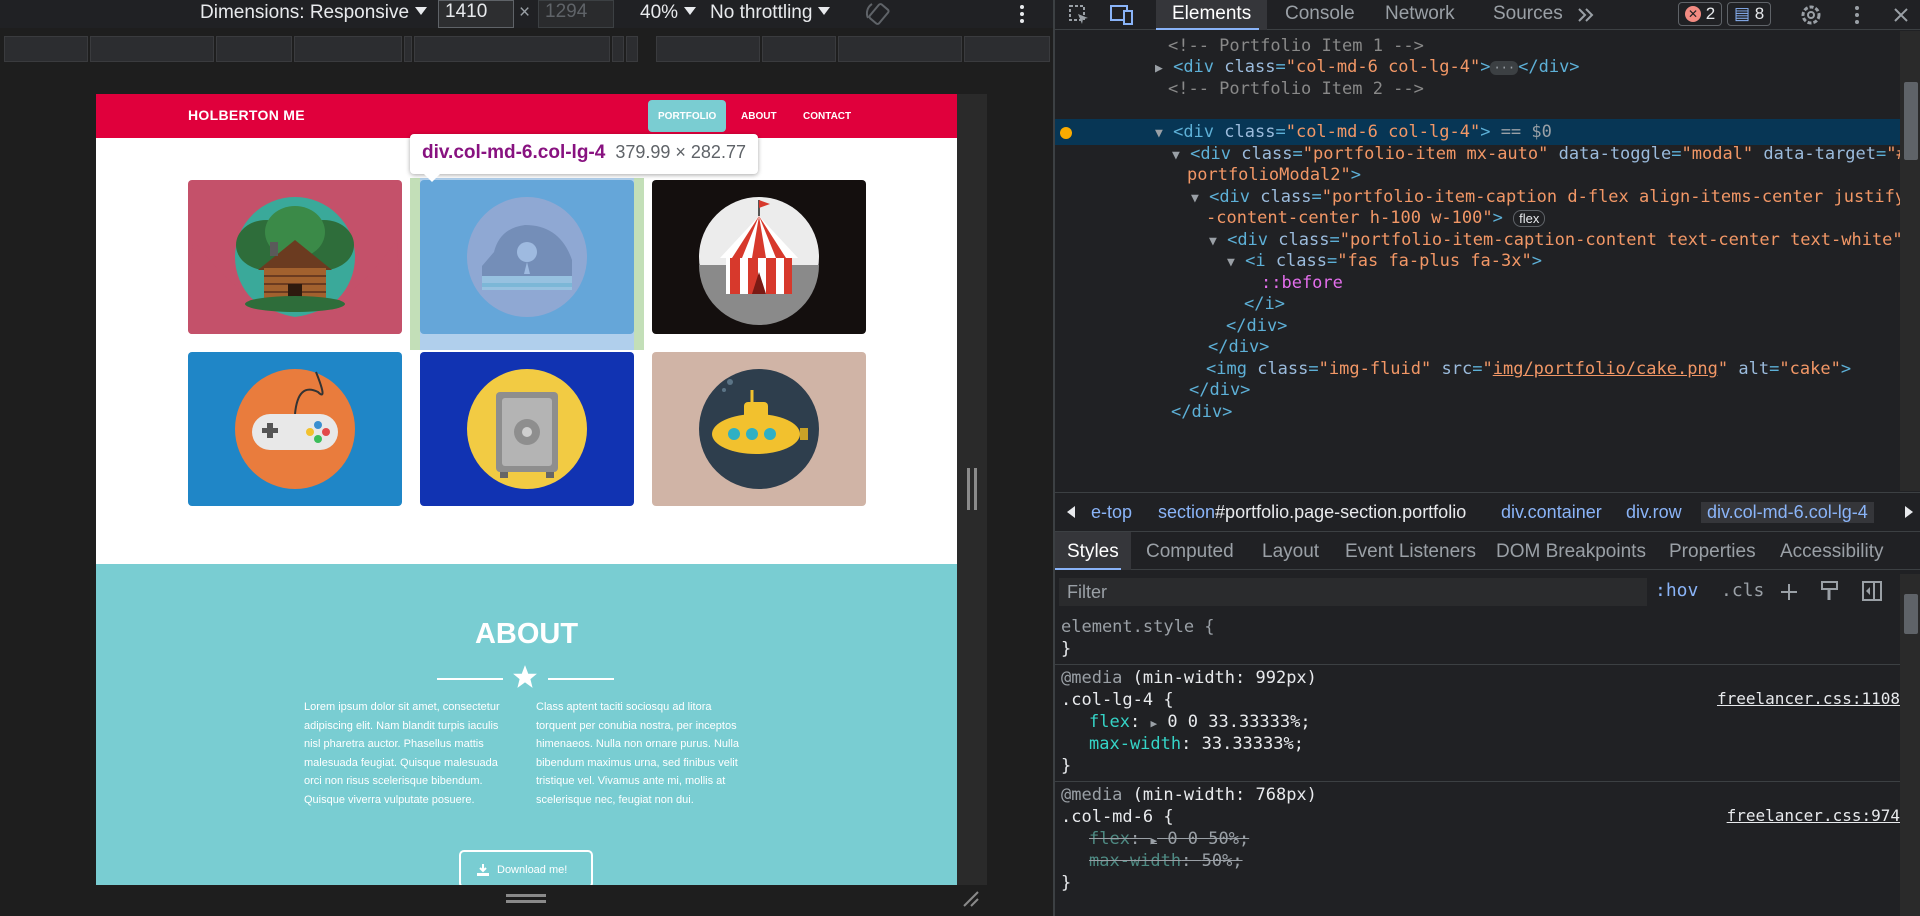  I want to click on media-query-bar, so click(526, 49).